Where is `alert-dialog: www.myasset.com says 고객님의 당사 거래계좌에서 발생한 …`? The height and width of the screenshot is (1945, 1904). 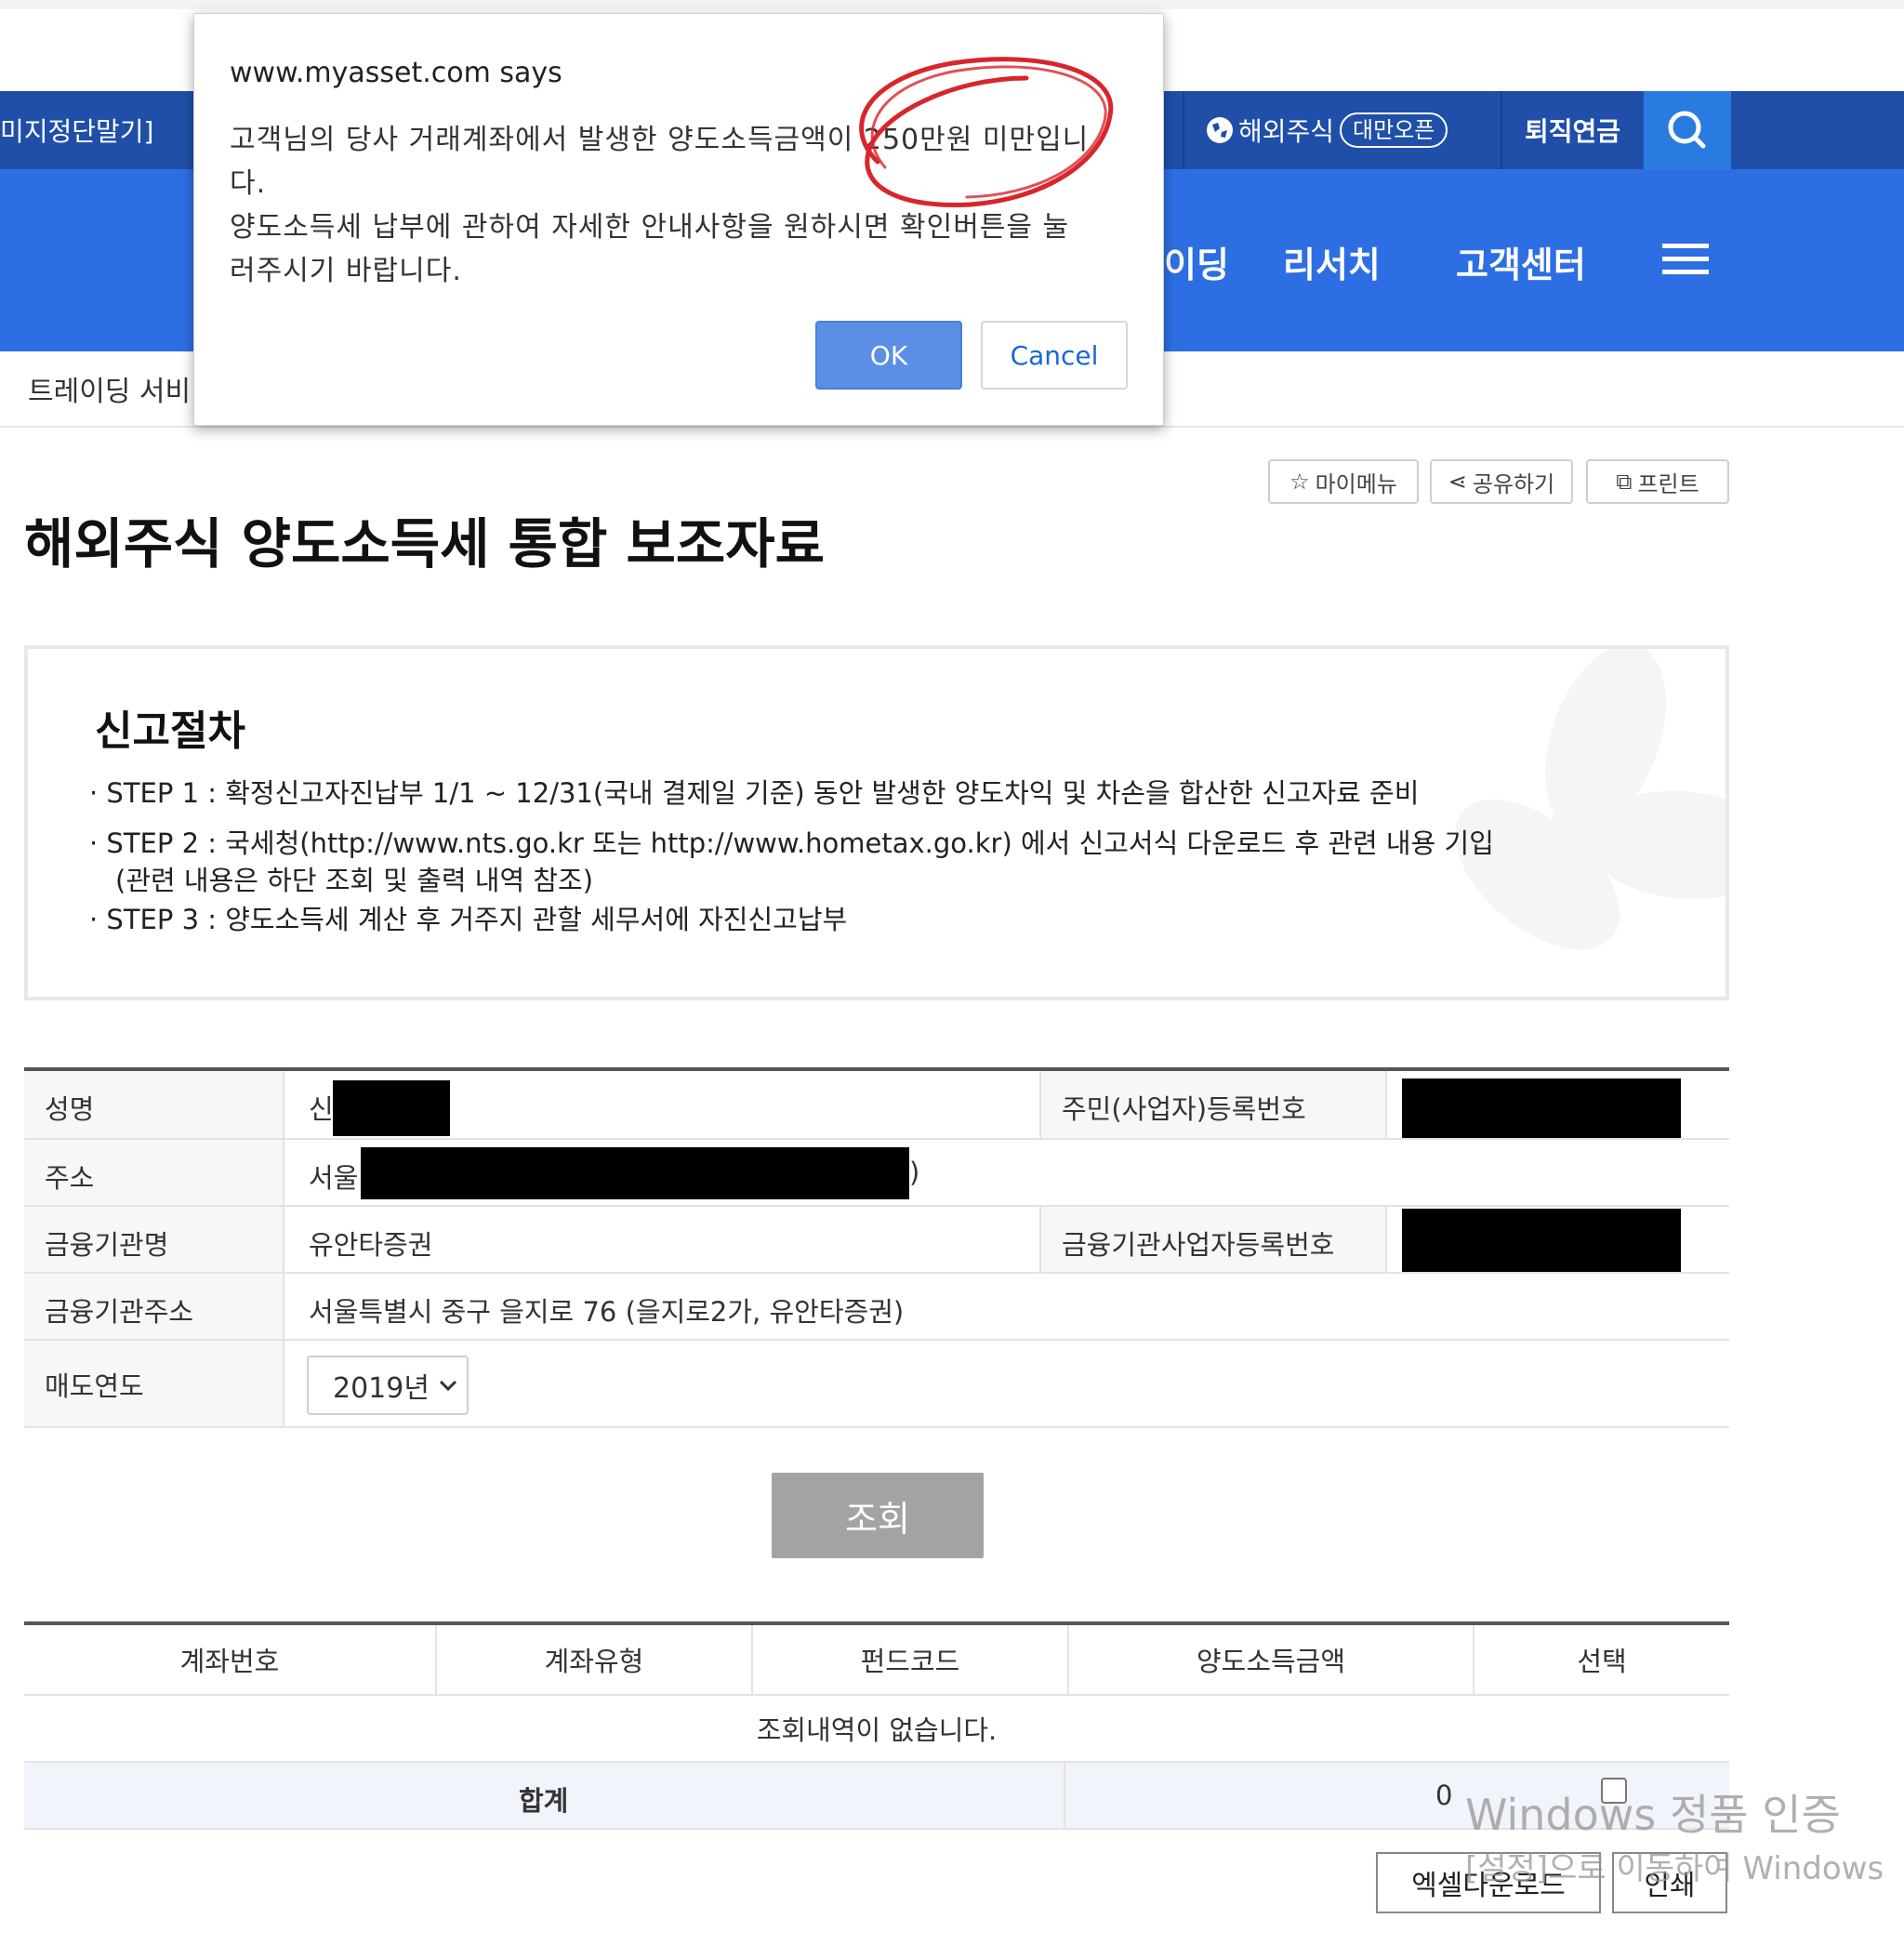
alert-dialog: www.myasset.com says 고객님의 당사 거래계좌에서 발생한 … is located at coordinates (678, 219).